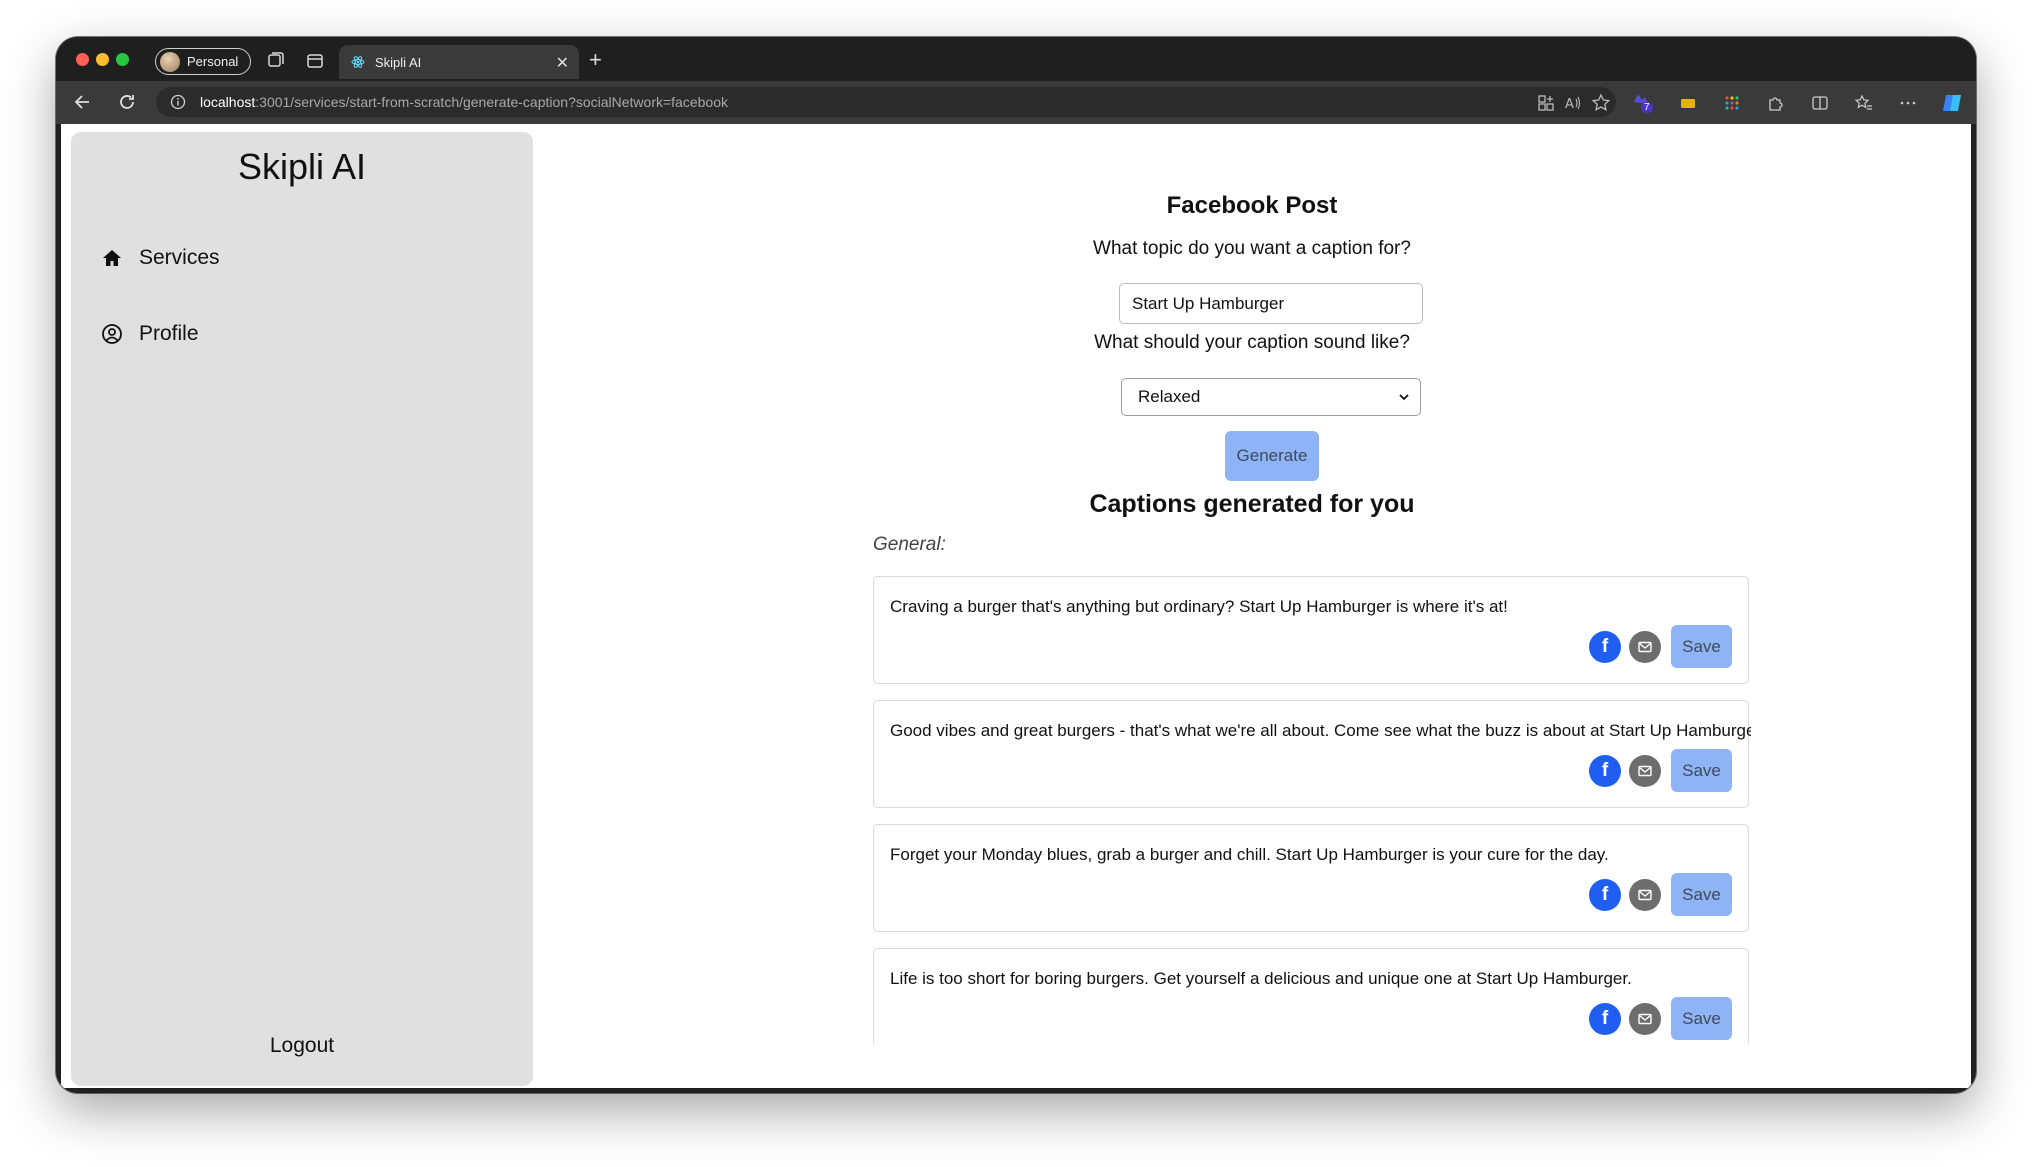  I want to click on favorite-star-icon, so click(1601, 103).